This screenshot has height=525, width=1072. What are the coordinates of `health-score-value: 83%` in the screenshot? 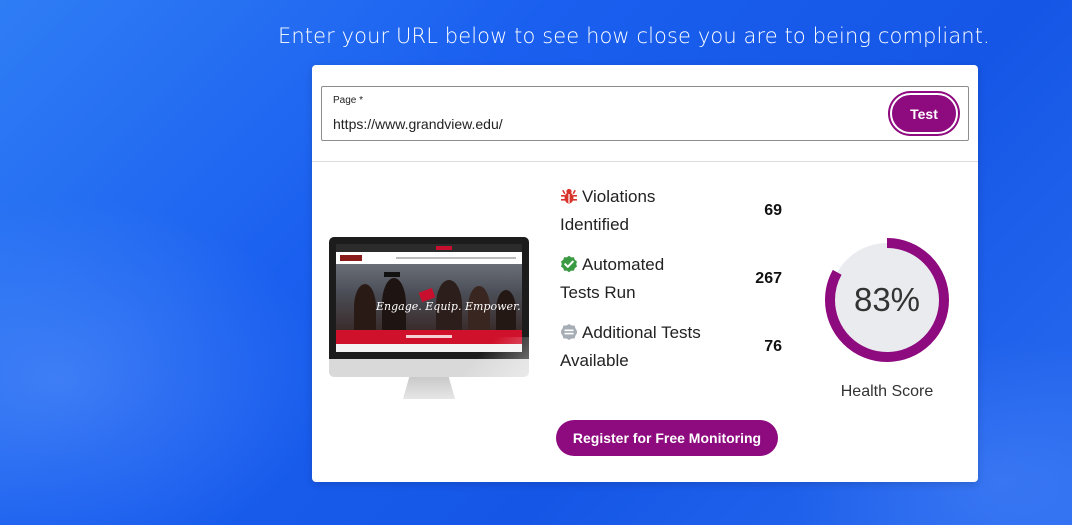 It's located at (887, 299).